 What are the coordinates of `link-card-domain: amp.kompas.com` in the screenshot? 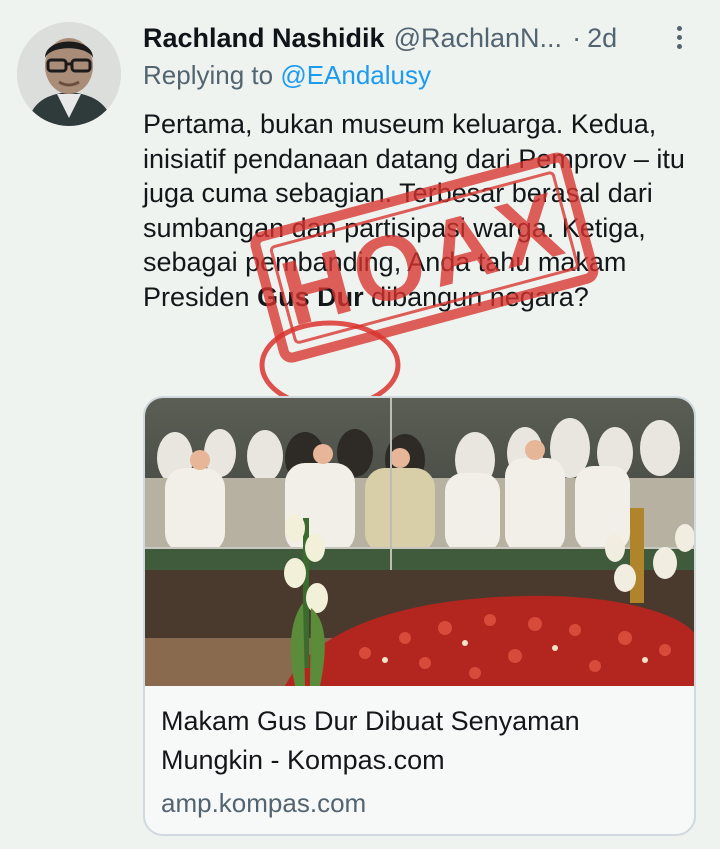 It's located at (264, 803).